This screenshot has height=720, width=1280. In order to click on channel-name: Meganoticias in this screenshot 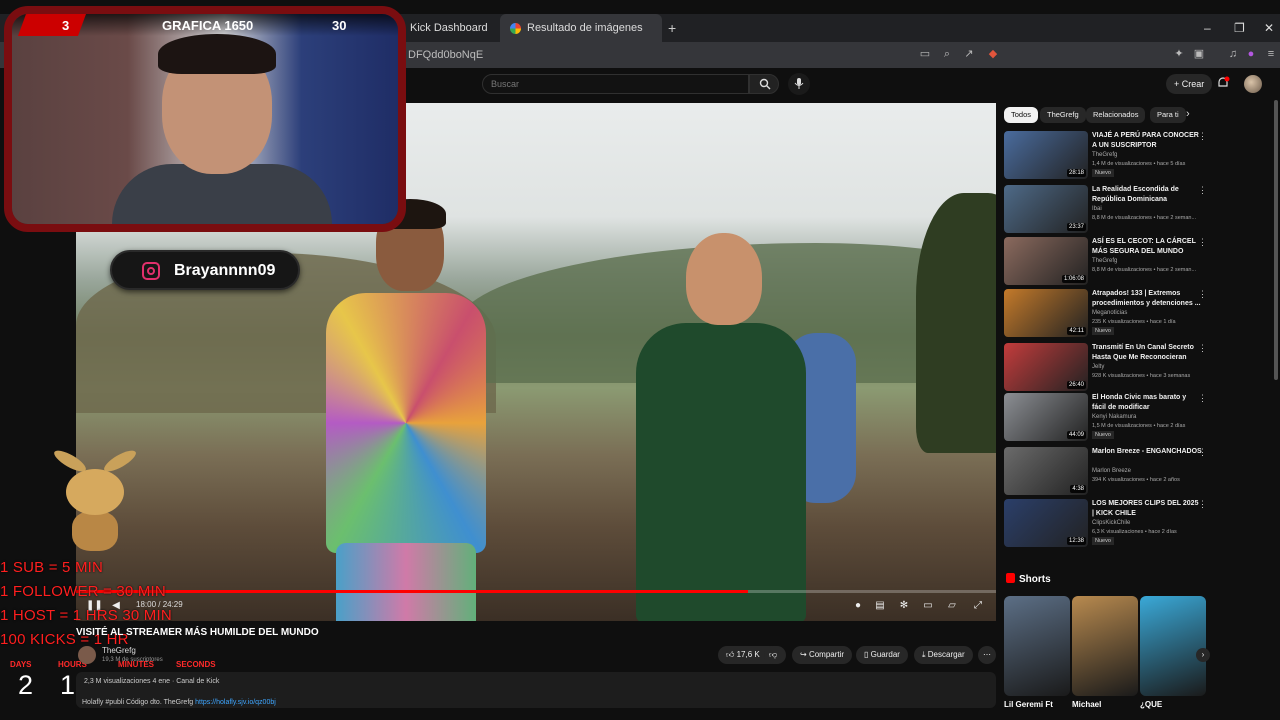, I will do `click(1109, 313)`.